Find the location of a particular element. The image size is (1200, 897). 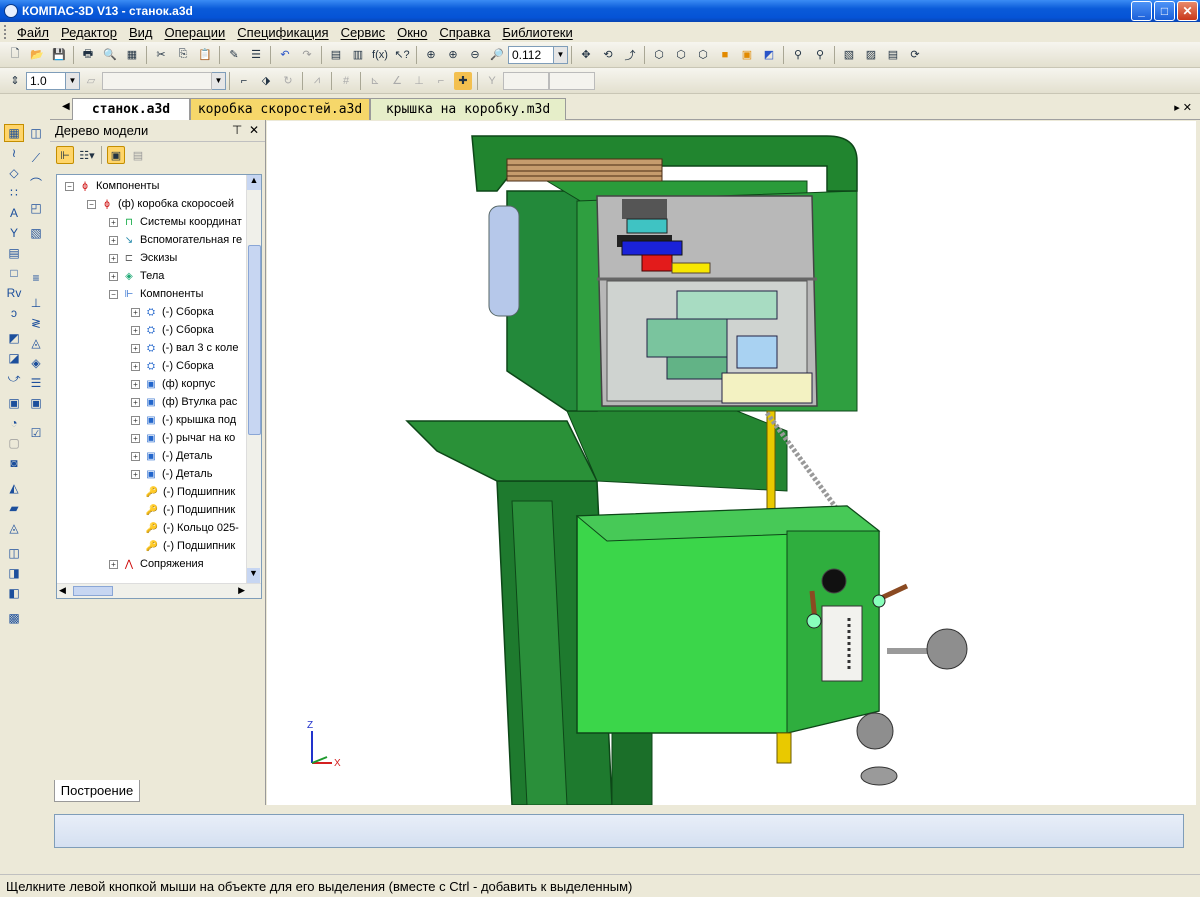

geometry-icon: ◫ is located at coordinates (36, 133).